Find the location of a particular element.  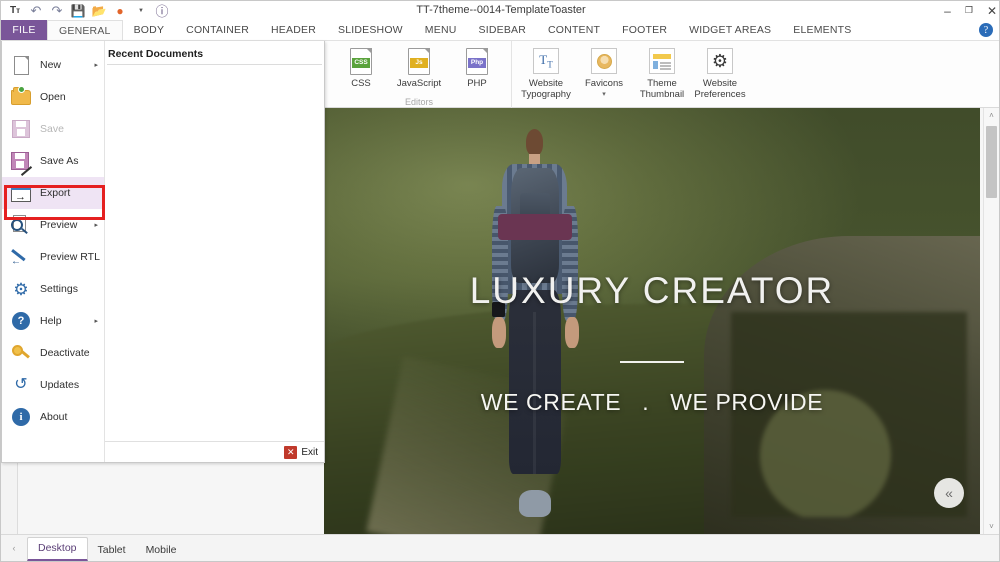

preview-icon is located at coordinates (21, 225).